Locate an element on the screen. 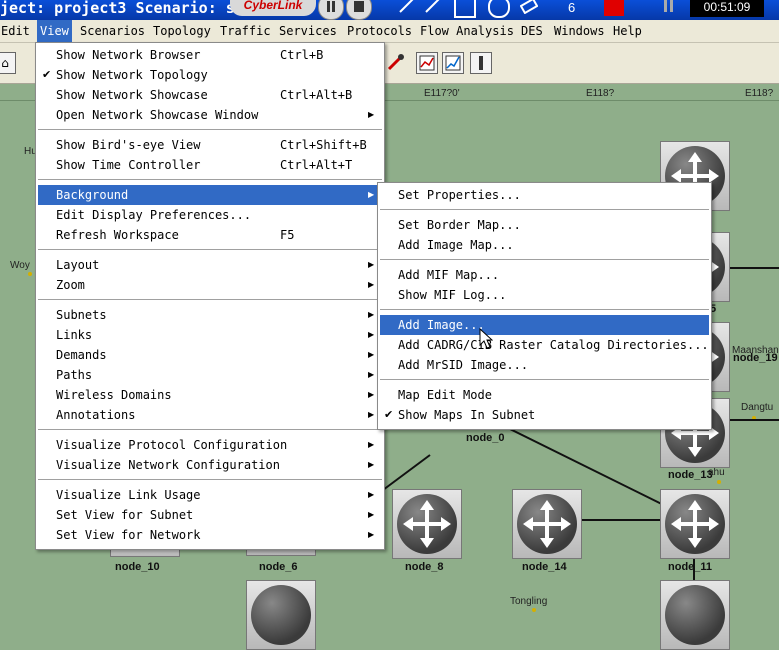 Image resolution: width=779 pixels, height=650 pixels. menu-item-show-network-topology: ✔ Show Network Topology is located at coordinates (210, 75).